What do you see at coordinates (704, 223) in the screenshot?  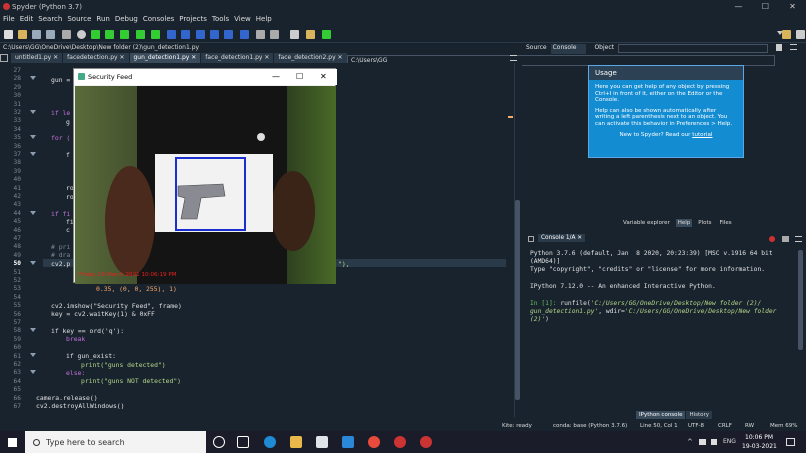 I see `tab-plots: Plots` at bounding box center [704, 223].